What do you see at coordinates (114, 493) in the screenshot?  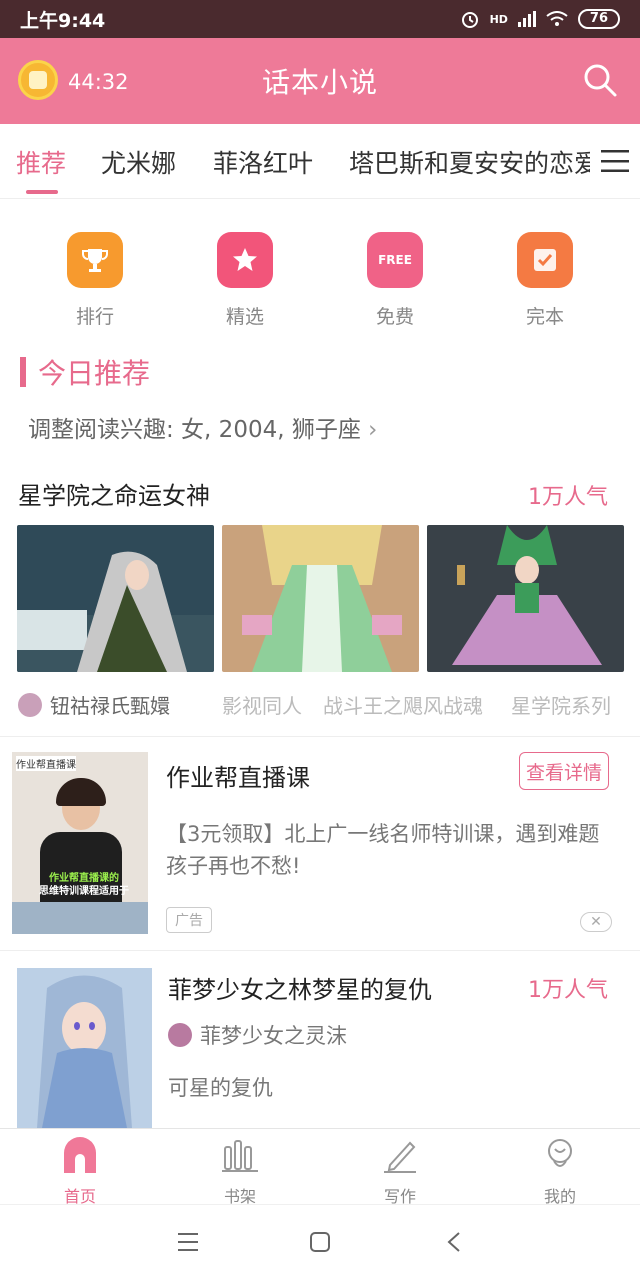 I see `book-title: 星学院之命运女神` at bounding box center [114, 493].